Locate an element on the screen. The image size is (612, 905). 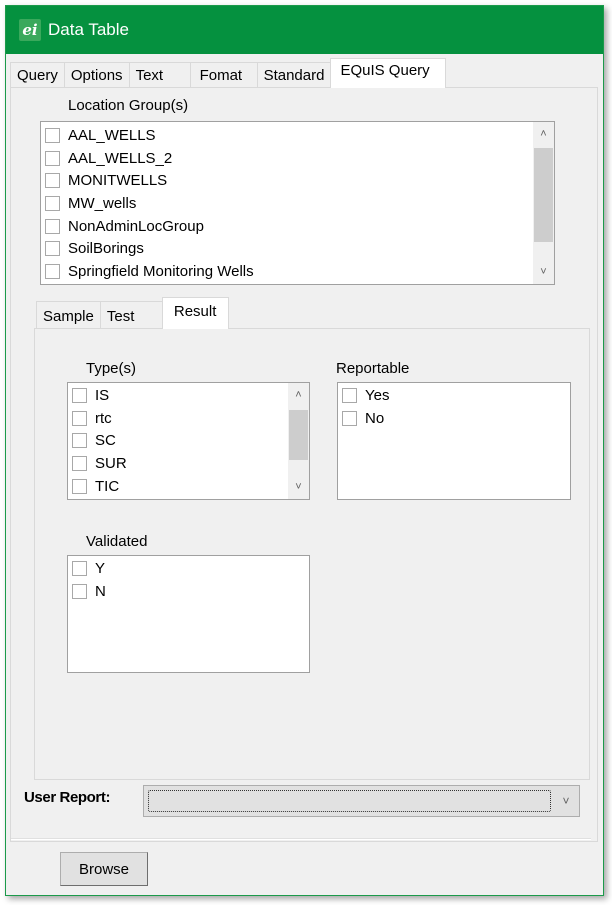
divider is located at coordinates (301, 839).